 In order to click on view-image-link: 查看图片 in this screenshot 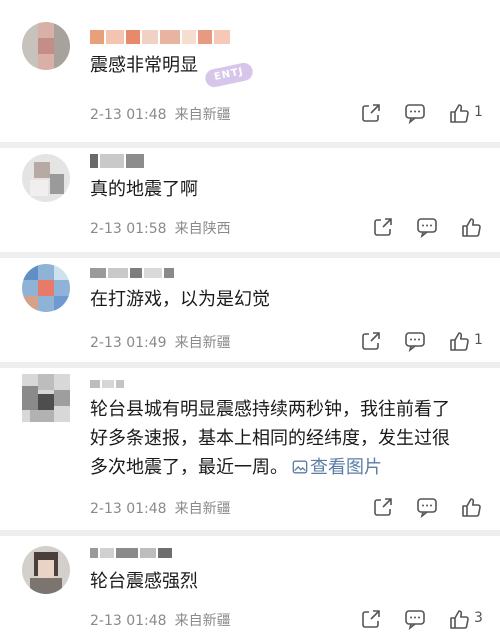, I will do `click(335, 467)`.